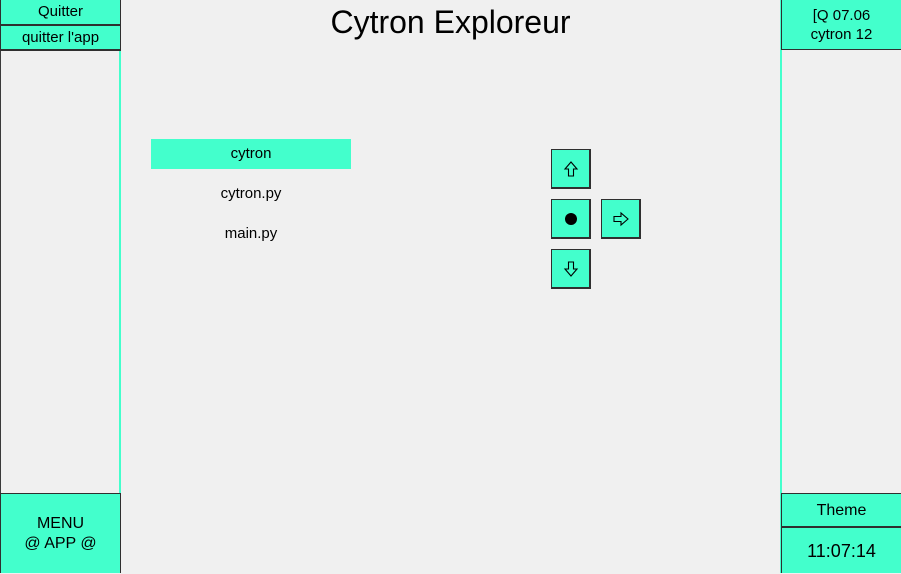 The width and height of the screenshot is (901, 574). What do you see at coordinates (841, 550) in the screenshot?
I see `clock: 11:07:14` at bounding box center [841, 550].